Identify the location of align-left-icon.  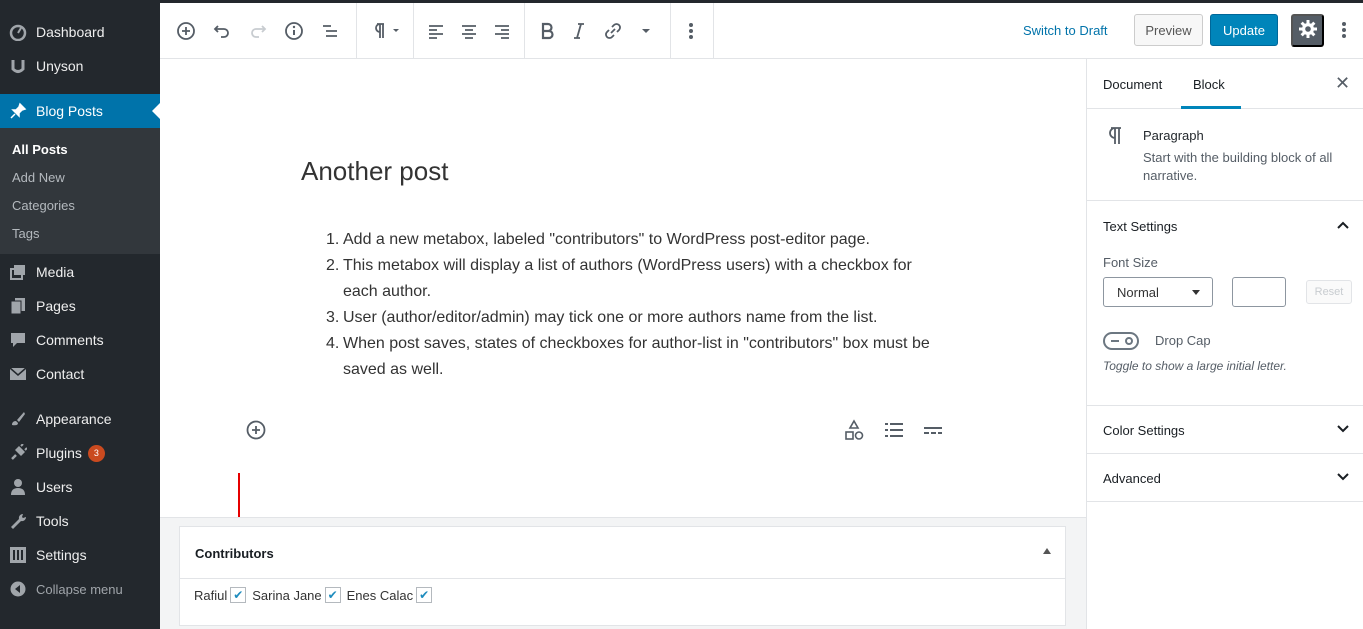
(436, 31).